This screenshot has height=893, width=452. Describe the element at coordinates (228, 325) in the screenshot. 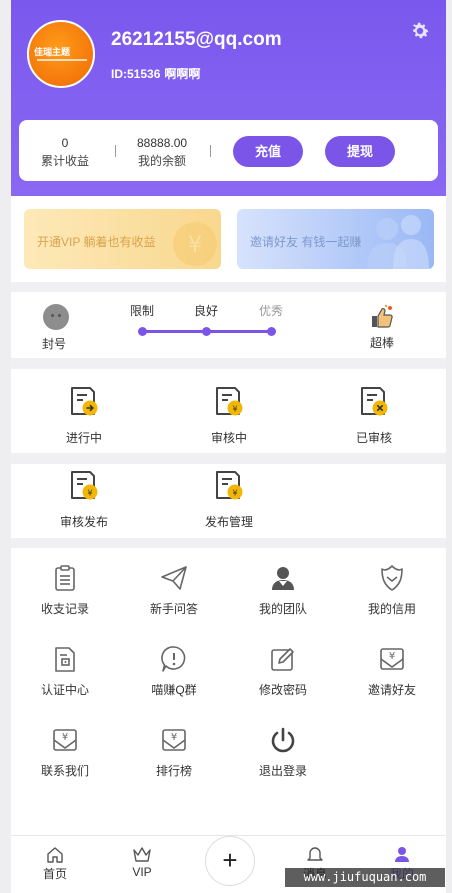

I see `credit-level-section: 封号 限制 良好 优秀 超棒` at that location.